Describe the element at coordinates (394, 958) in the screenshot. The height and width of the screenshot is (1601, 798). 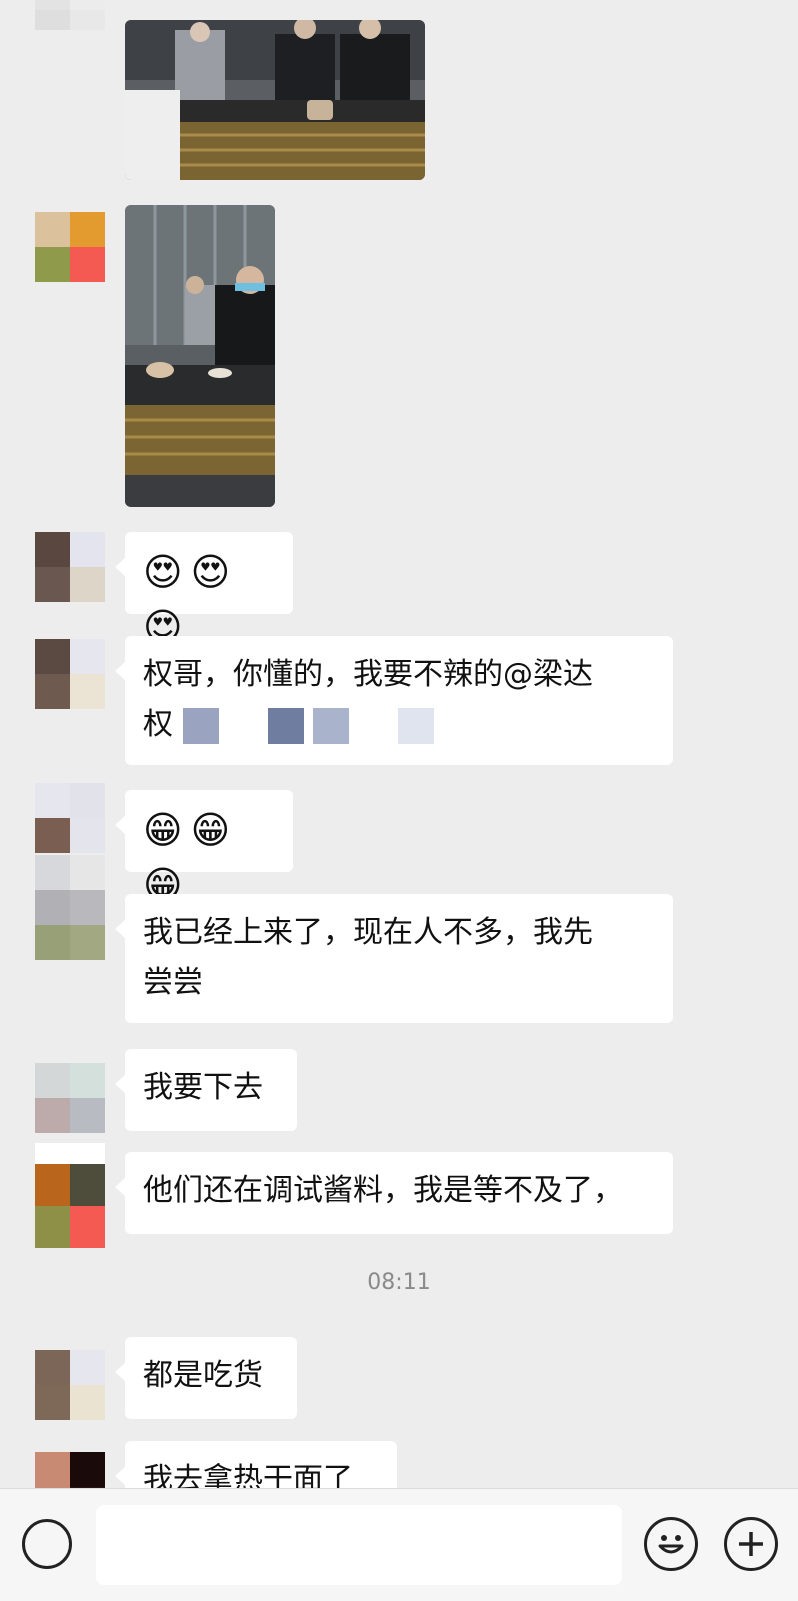
I see `message-bubble: 我已经上来了，现在人不多，我先 尝尝` at that location.